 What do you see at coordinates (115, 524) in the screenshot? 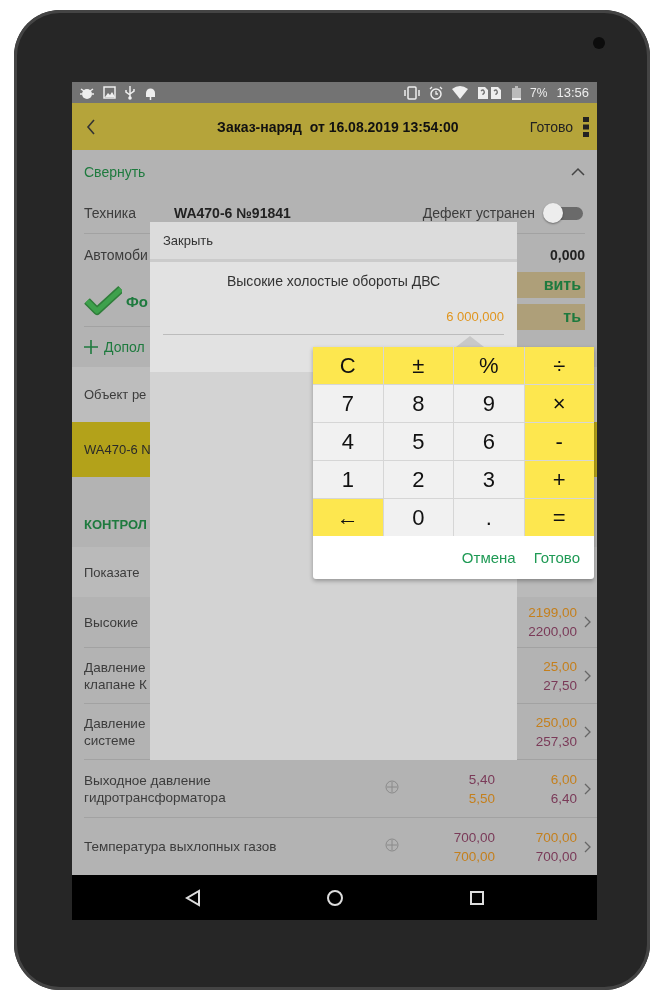
I see `section-title: КОНТРОЛ` at bounding box center [115, 524].